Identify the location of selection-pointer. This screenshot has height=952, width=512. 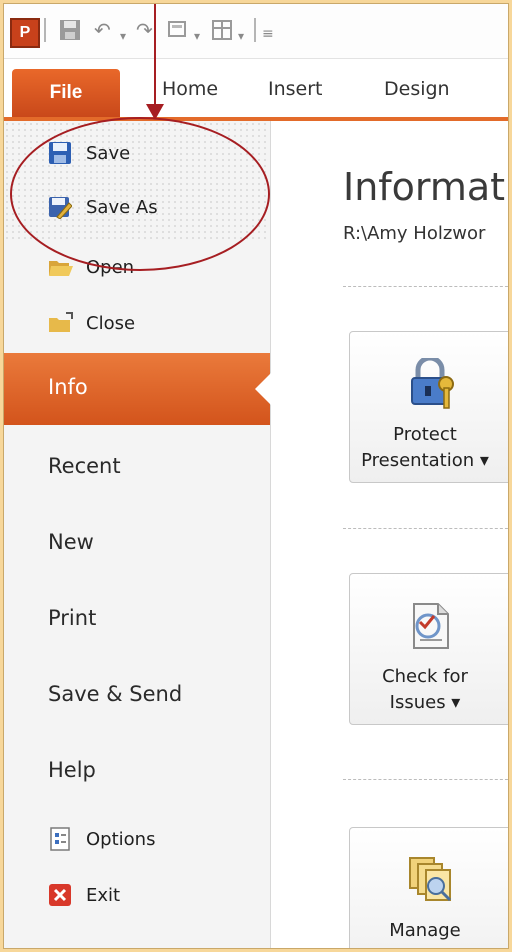
(263, 389).